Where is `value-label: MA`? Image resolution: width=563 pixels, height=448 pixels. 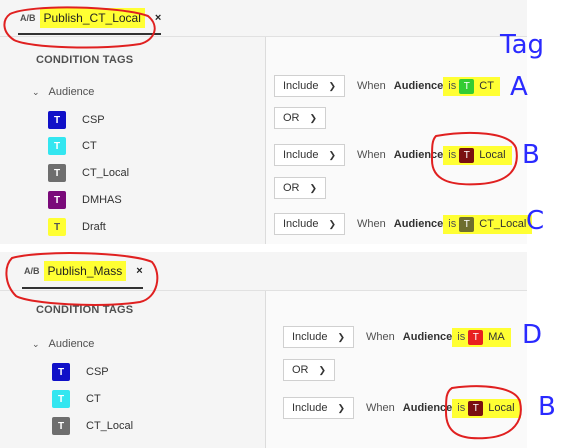 value-label: MA is located at coordinates (496, 337).